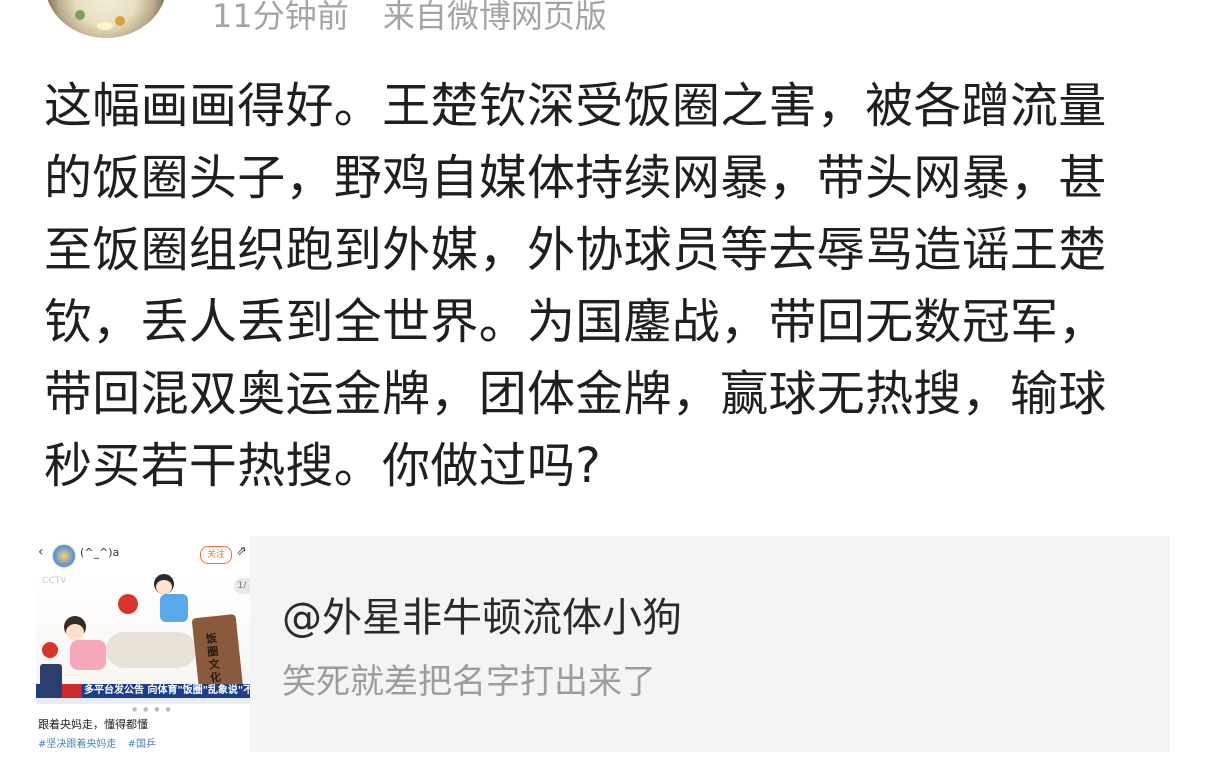 This screenshot has width=1206, height=759. Describe the element at coordinates (72, 691) in the screenshot. I see `channel-logo` at that location.